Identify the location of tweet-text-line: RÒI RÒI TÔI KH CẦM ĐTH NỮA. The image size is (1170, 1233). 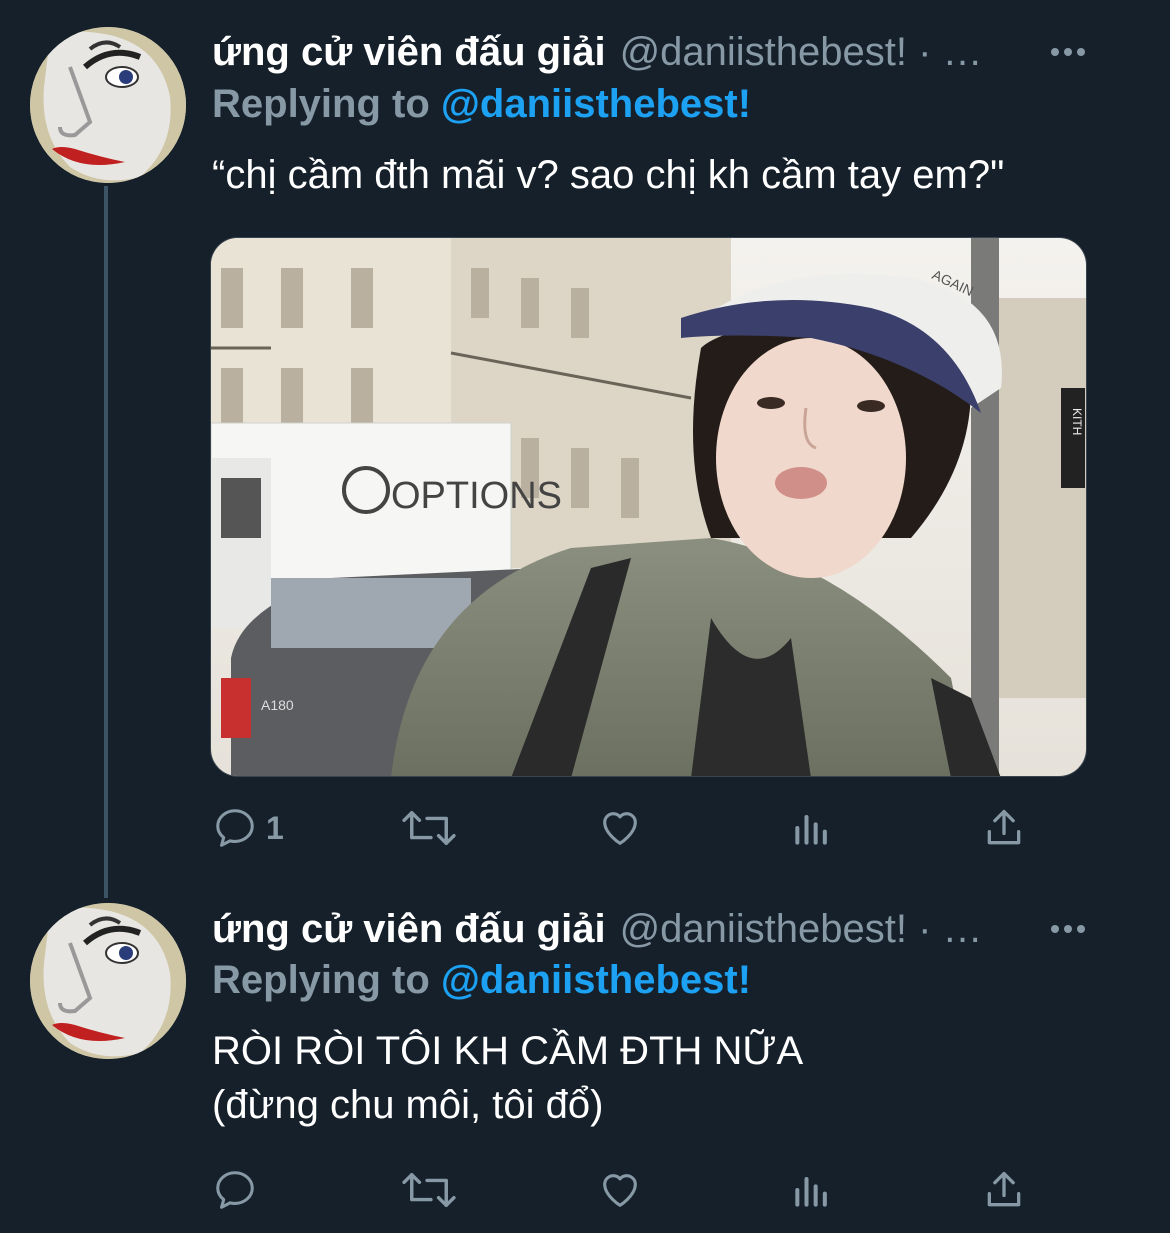
(508, 1051).